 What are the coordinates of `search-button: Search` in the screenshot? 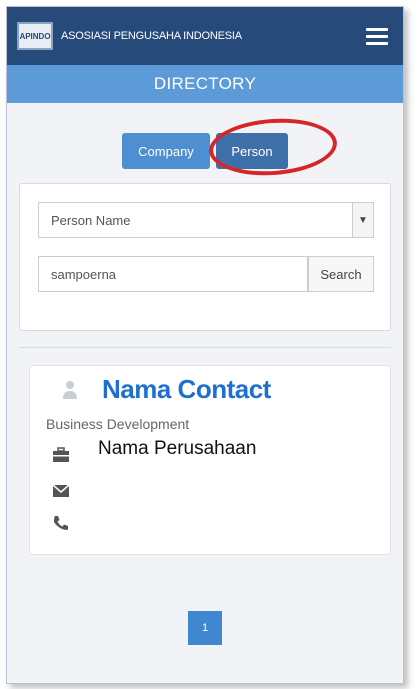 It's located at (341, 274).